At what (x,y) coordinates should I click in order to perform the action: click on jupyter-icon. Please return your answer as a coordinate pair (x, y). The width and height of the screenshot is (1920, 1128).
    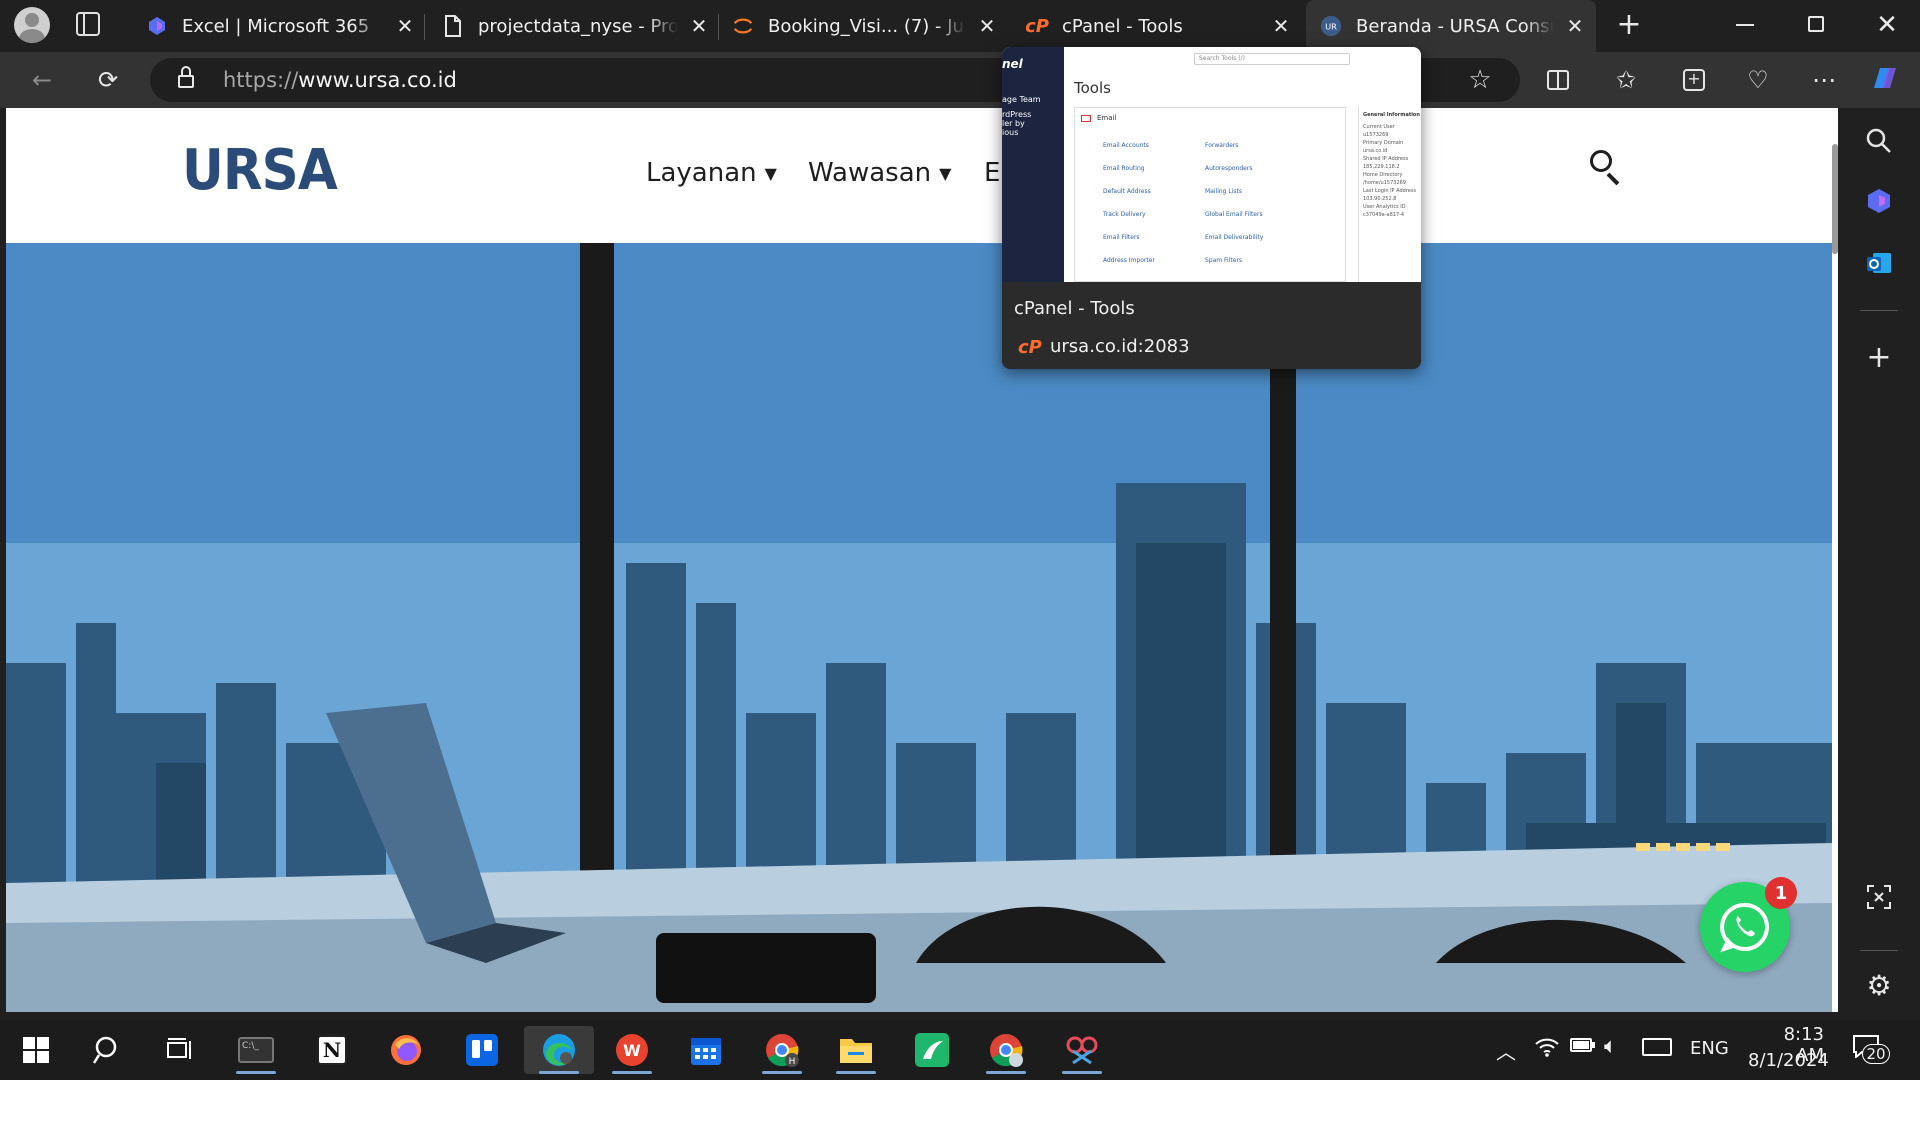
    Looking at the image, I should click on (743, 26).